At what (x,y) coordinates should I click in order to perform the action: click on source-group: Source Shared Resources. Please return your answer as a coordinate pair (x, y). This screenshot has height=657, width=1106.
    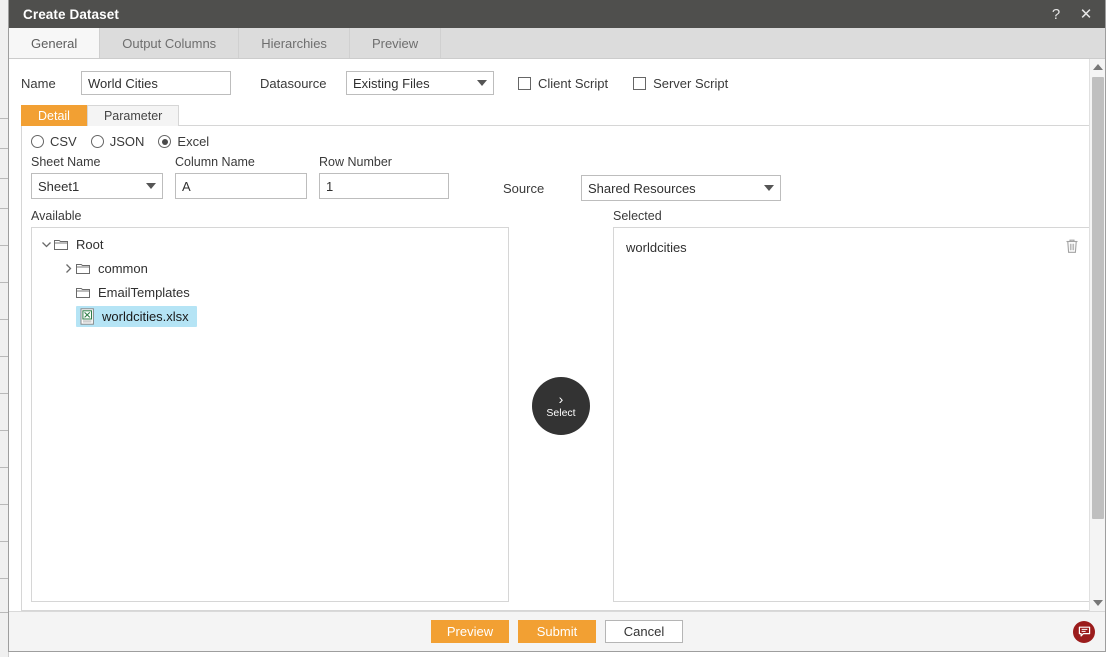
    Looking at the image, I should click on (642, 188).